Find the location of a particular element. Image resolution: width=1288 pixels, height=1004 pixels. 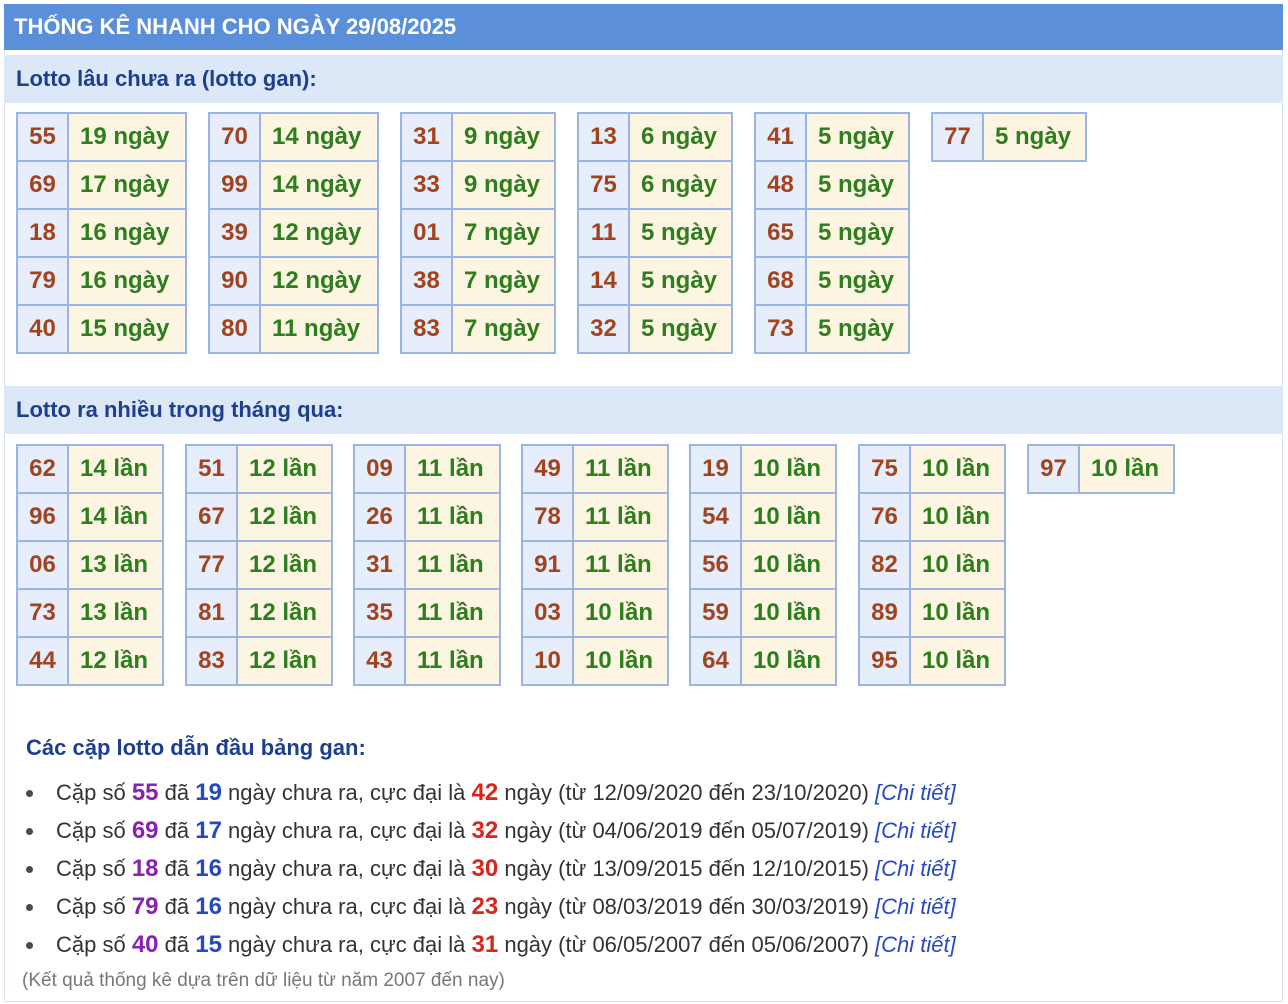

freq-row: 51 12 lần is located at coordinates (259, 469).